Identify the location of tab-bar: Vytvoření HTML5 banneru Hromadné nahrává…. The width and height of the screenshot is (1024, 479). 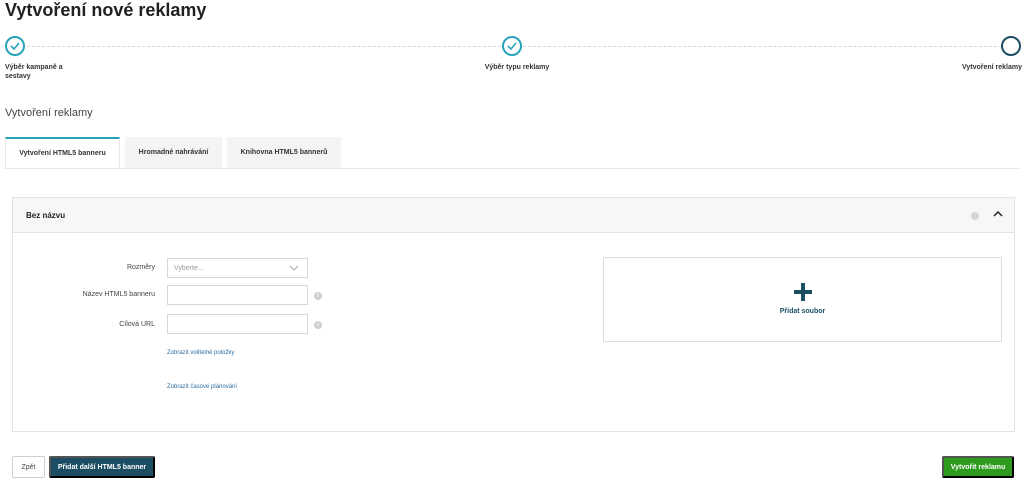
(173, 152).